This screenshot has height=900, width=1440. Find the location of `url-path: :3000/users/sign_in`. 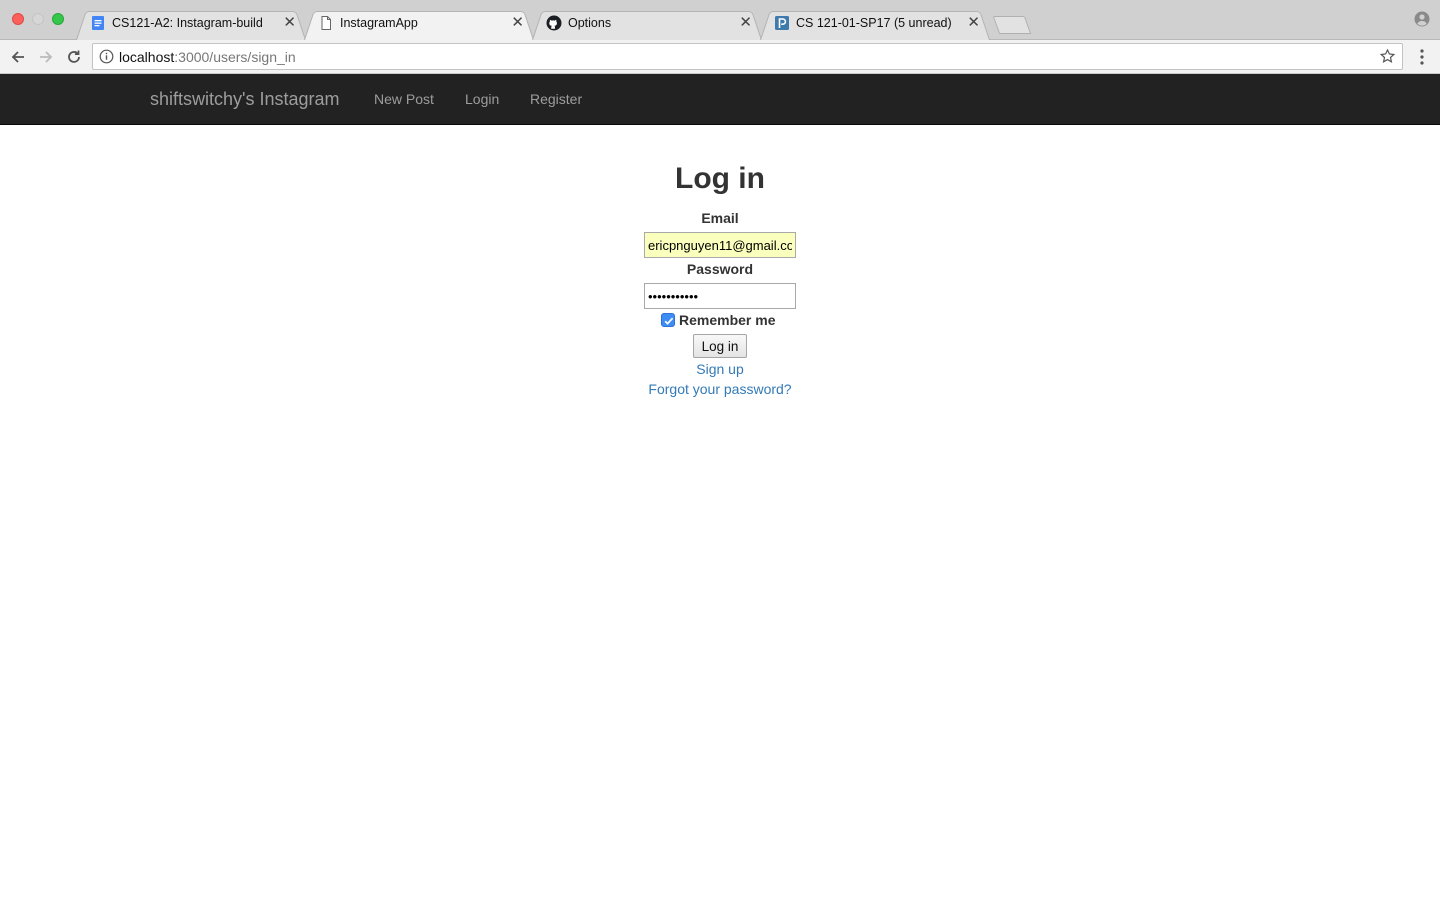

url-path: :3000/users/sign_in is located at coordinates (235, 57).